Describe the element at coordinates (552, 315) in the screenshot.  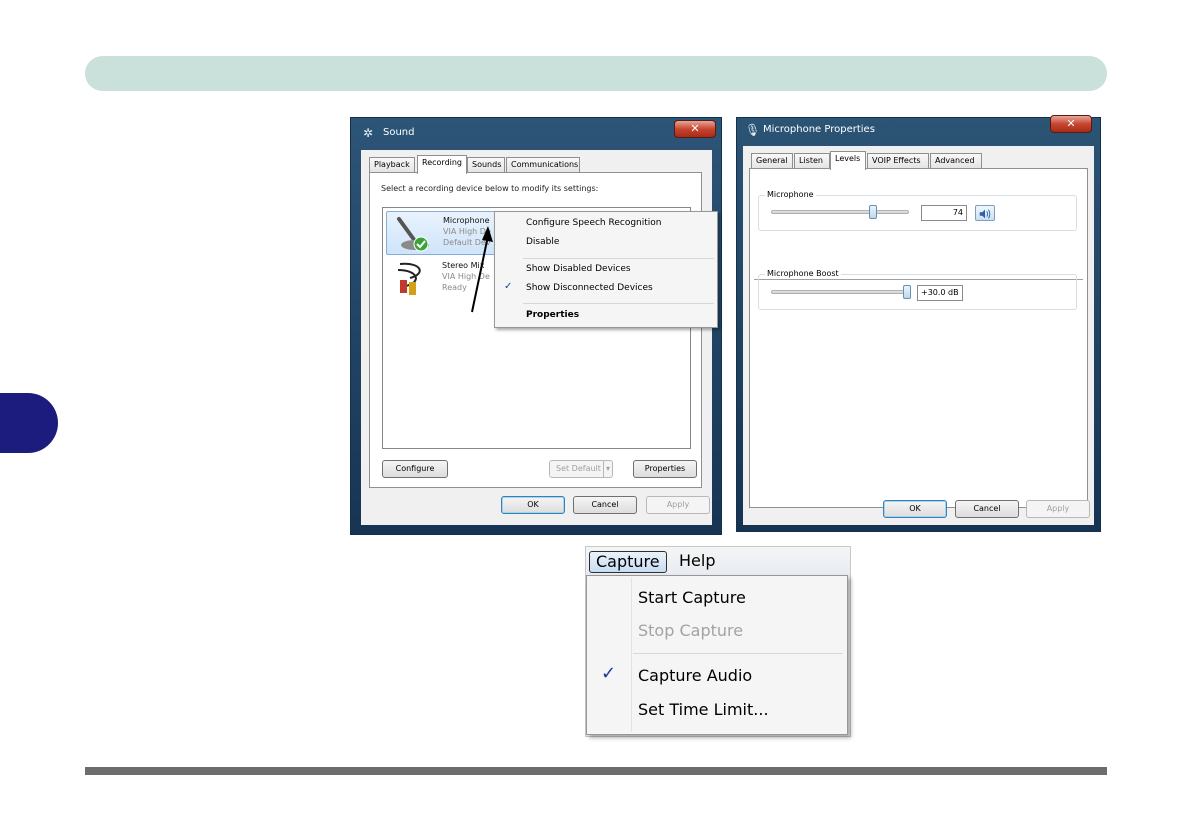
I see `menu-item-properties: Properties` at that location.